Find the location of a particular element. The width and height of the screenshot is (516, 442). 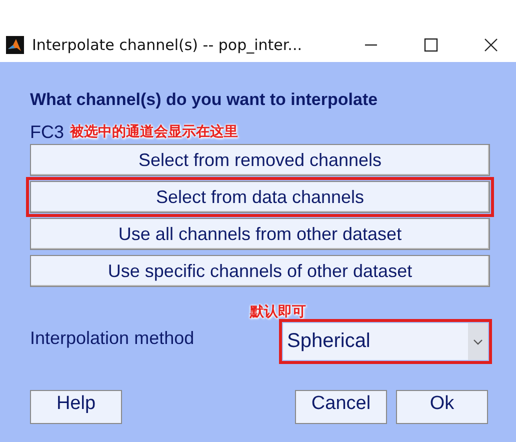

maximize-icon is located at coordinates (431, 45).